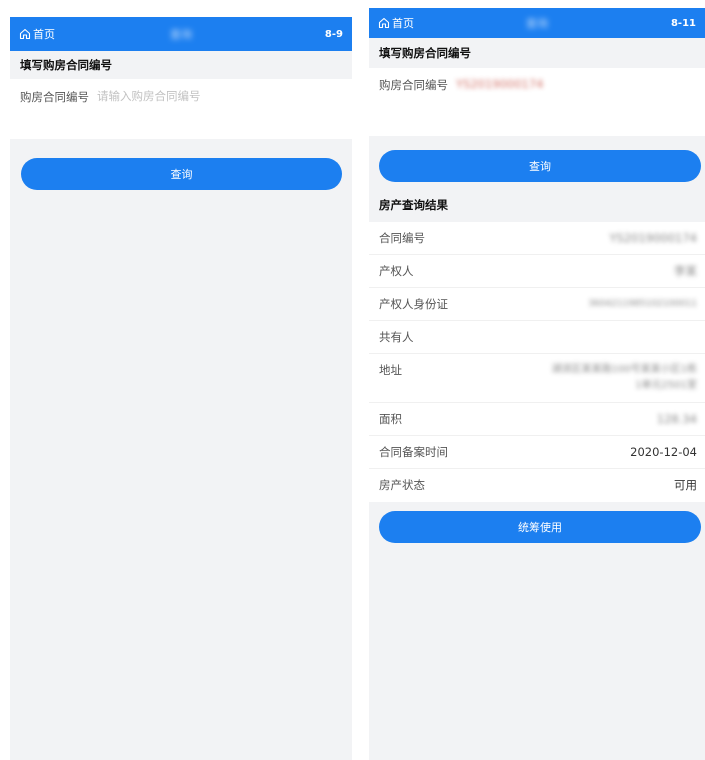 The width and height of the screenshot is (705, 760). Describe the element at coordinates (224, 96) in the screenshot. I see `contract-number-input` at that location.